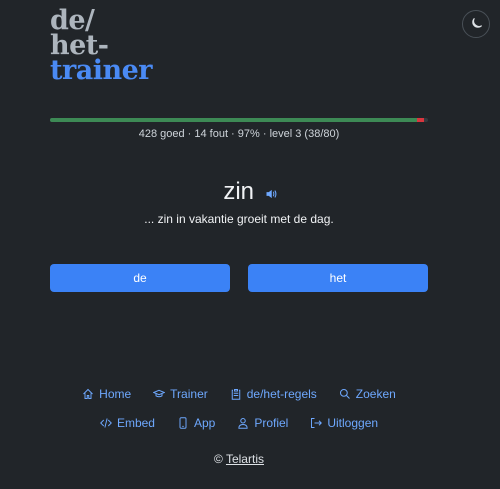 Image resolution: width=500 pixels, height=489 pixels. I want to click on clipboard-icon, so click(235, 394).